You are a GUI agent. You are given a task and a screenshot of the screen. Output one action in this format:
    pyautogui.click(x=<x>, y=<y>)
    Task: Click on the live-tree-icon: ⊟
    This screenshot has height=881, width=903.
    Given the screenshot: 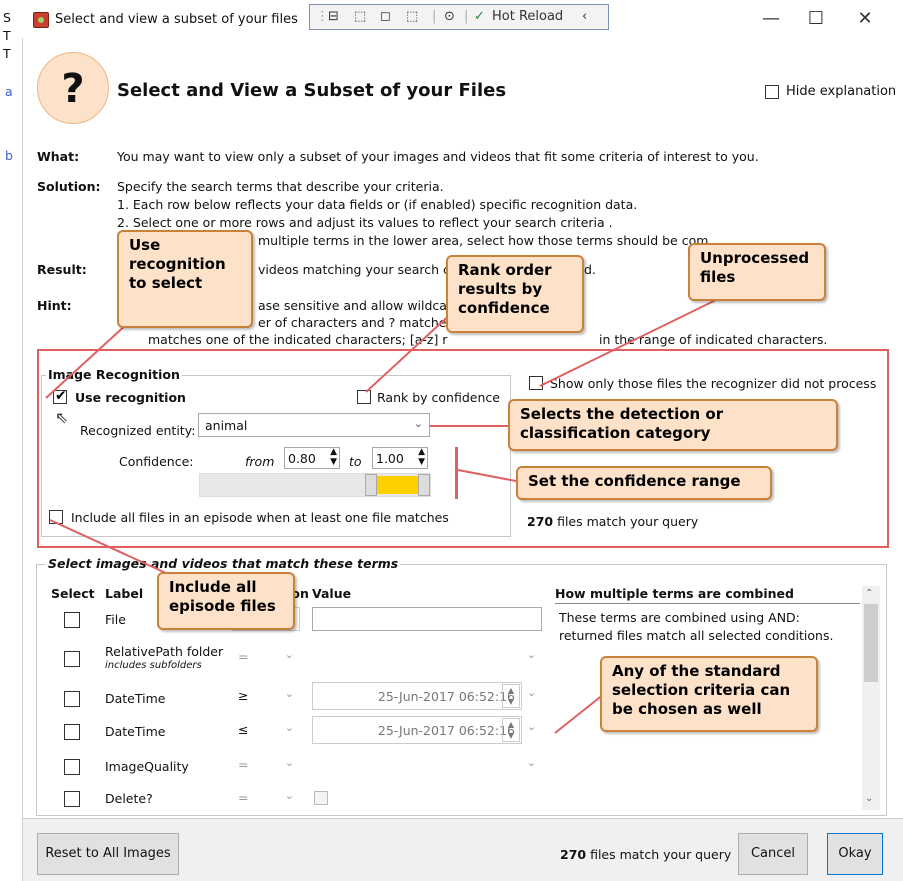 What is the action you would take?
    pyautogui.click(x=333, y=16)
    